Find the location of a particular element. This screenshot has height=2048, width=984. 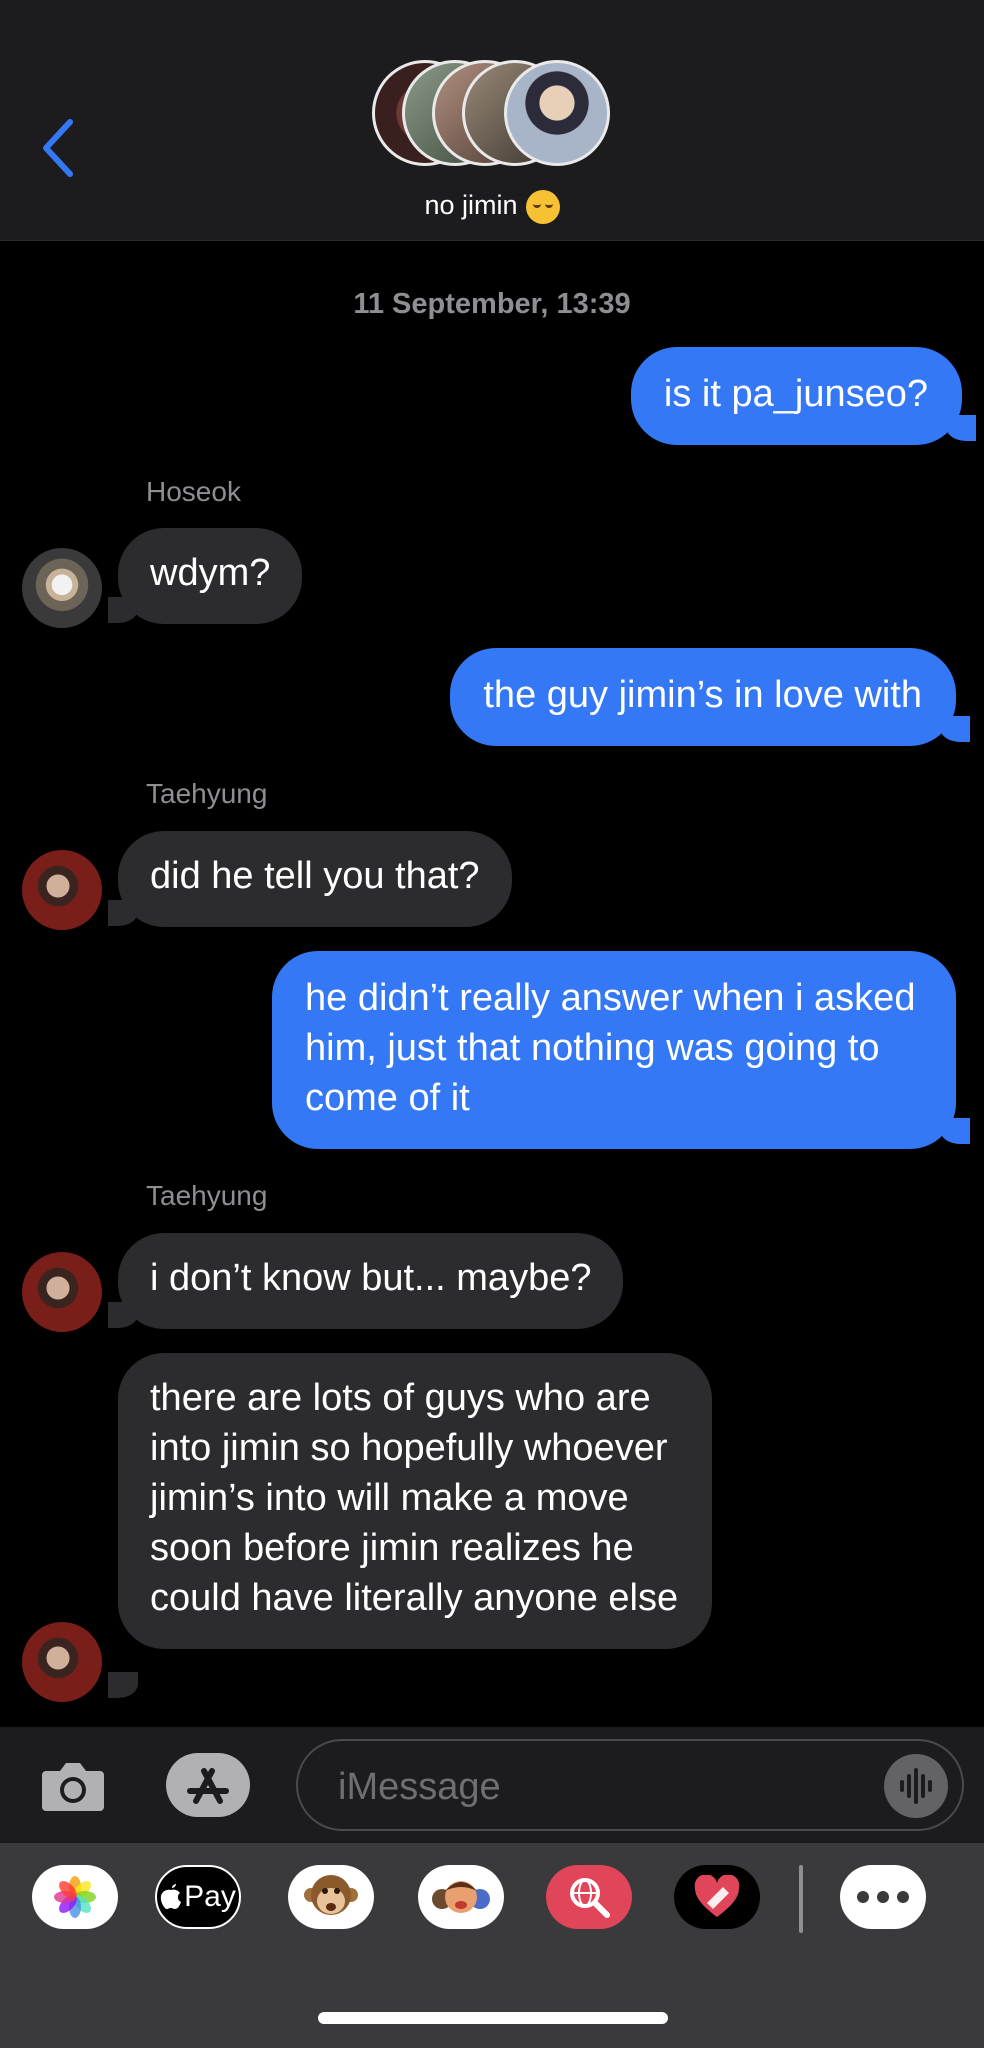

drawer-divider is located at coordinates (801, 1899).